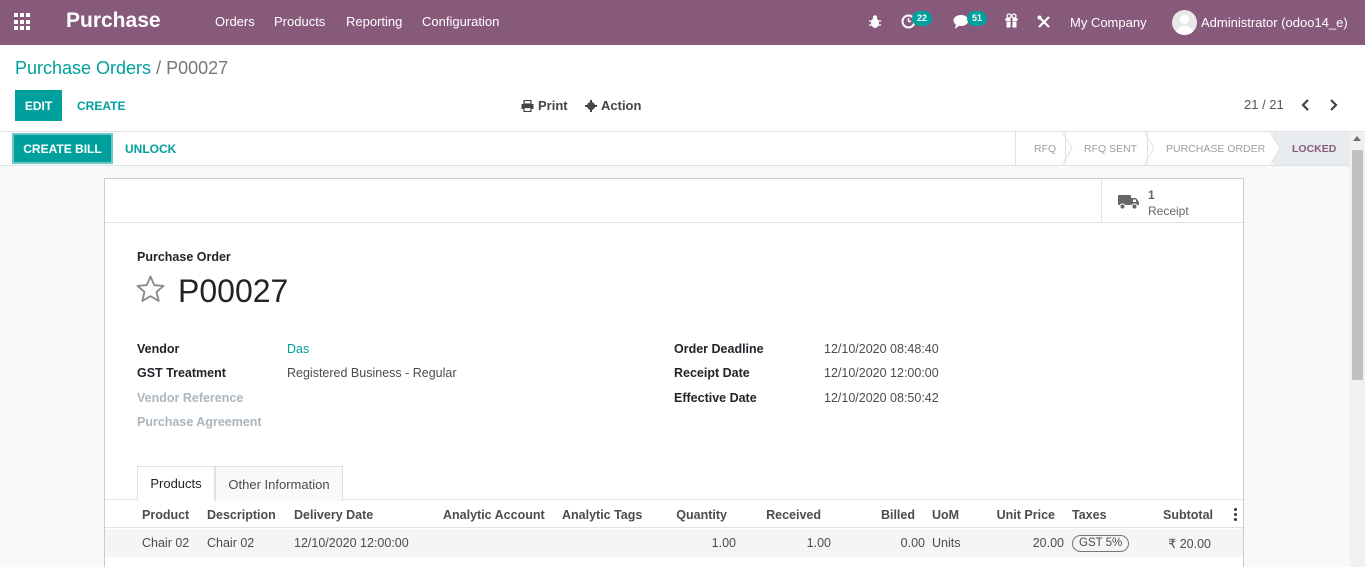 This screenshot has height=567, width=1365. I want to click on gst-treatment-value: Registered Business - Regular, so click(372, 373).